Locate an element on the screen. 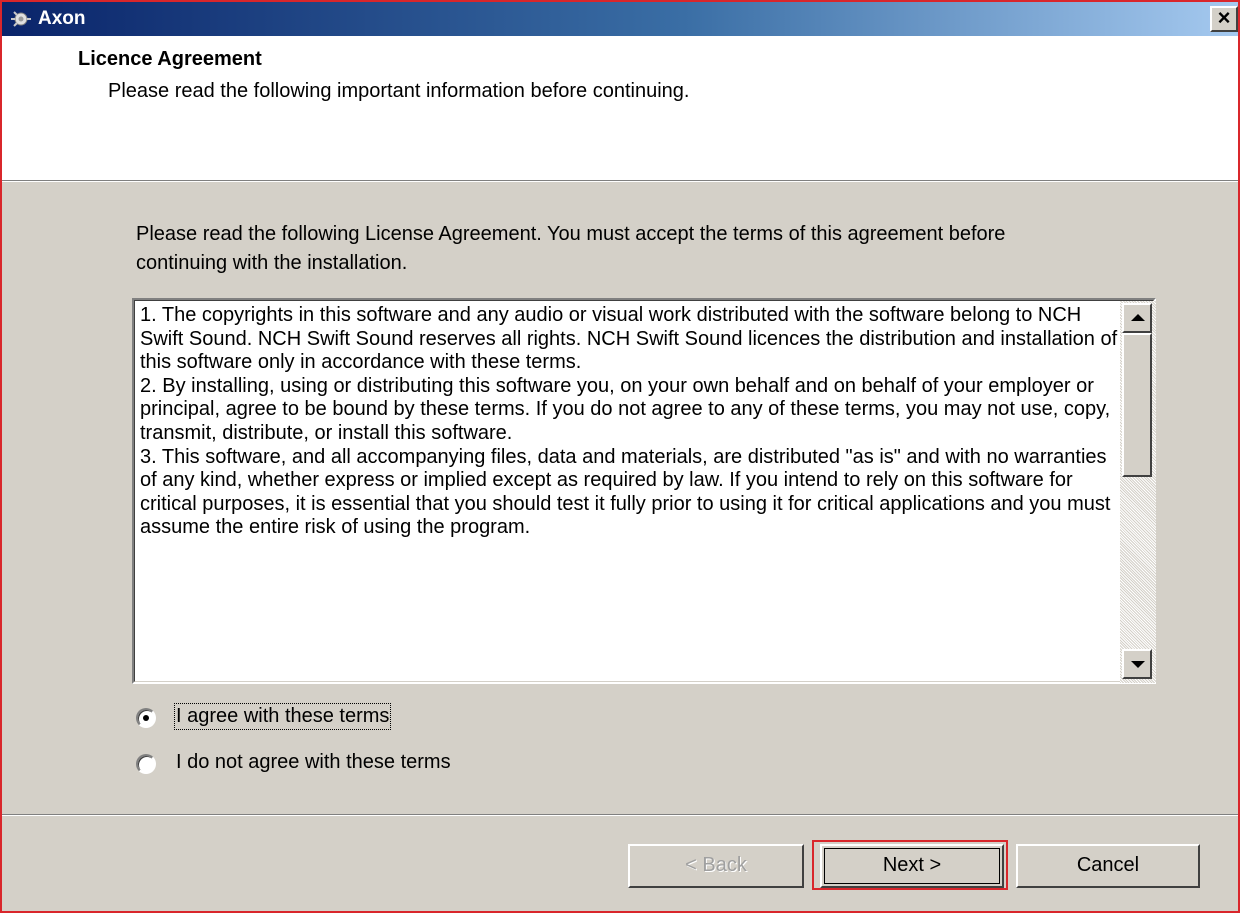  agree-radio is located at coordinates (146, 718).